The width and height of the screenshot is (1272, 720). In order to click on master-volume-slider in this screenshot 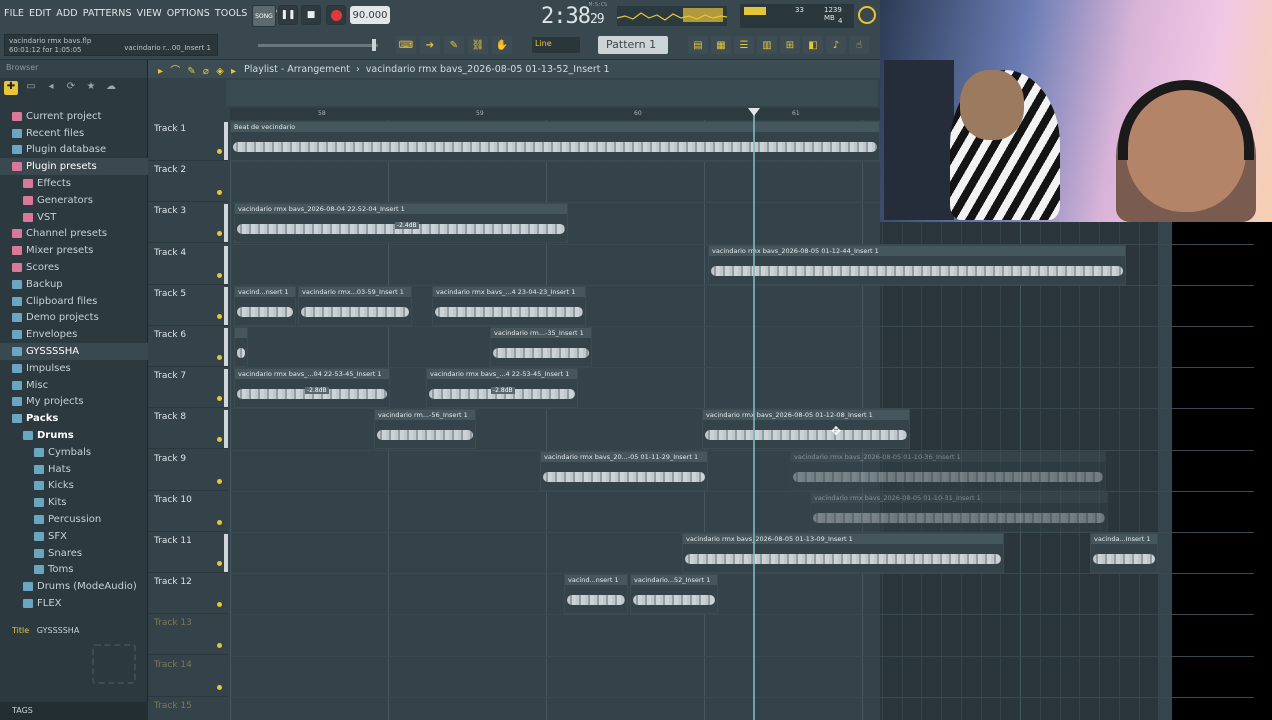, I will do `click(318, 45)`.